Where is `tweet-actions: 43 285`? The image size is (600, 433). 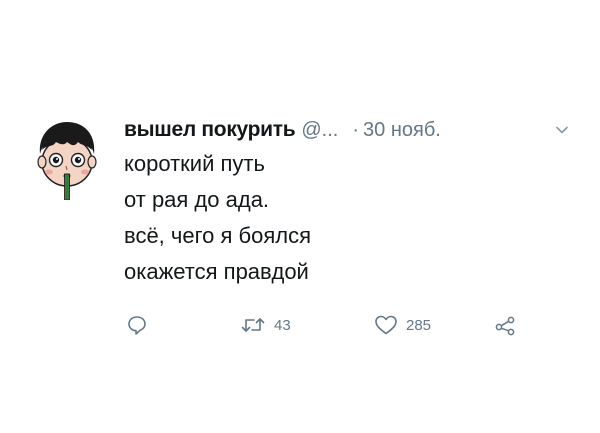 tweet-actions: 43 285 is located at coordinates (356, 325).